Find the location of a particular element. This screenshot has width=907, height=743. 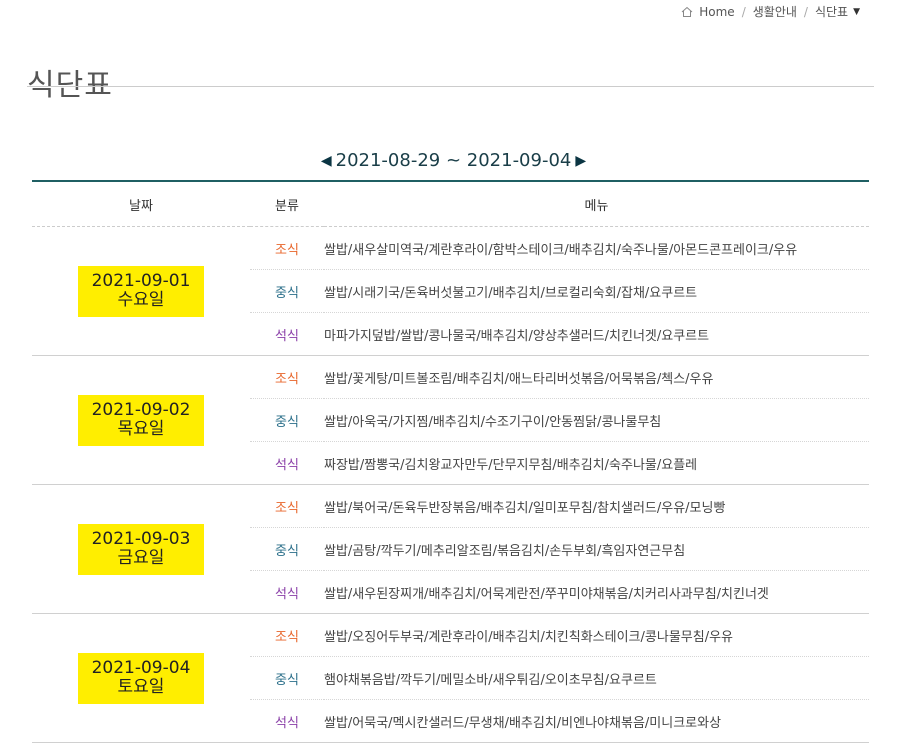

breadcrumb-life-guide: 생활안내 is located at coordinates (775, 11).